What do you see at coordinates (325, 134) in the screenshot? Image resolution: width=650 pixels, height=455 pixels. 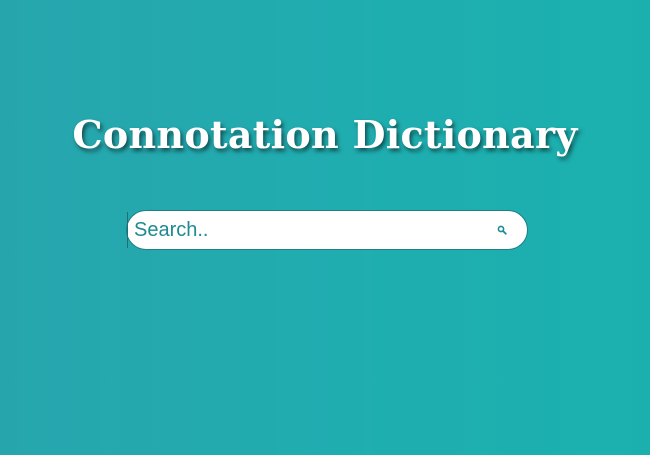 I see `page-title: Connotation Dictionary` at bounding box center [325, 134].